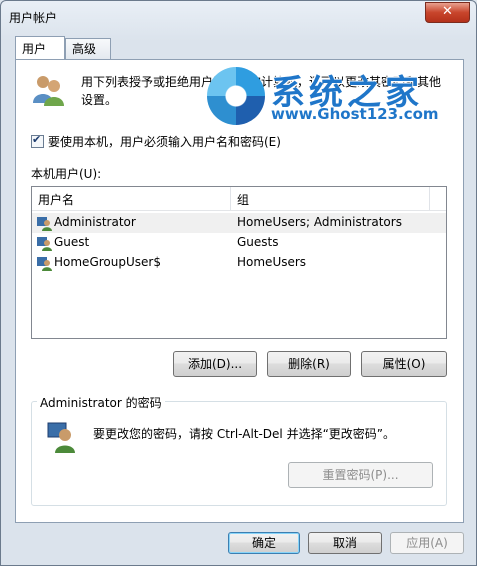  I want to click on password-instructions: 要更改您的密码，请按 Ctrl-Alt-Del 并选择“更改密码”。, so click(244, 434).